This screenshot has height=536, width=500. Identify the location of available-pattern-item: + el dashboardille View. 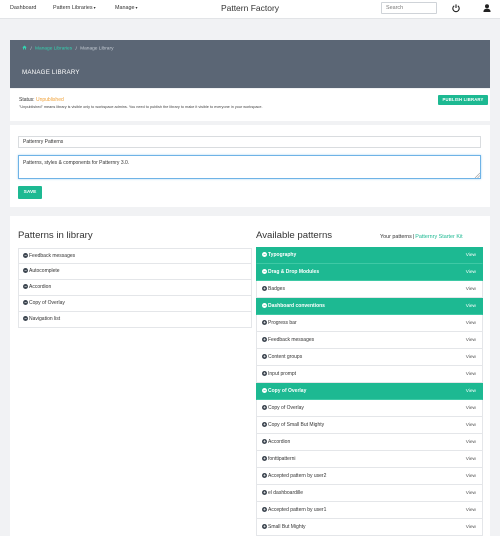
(369, 493).